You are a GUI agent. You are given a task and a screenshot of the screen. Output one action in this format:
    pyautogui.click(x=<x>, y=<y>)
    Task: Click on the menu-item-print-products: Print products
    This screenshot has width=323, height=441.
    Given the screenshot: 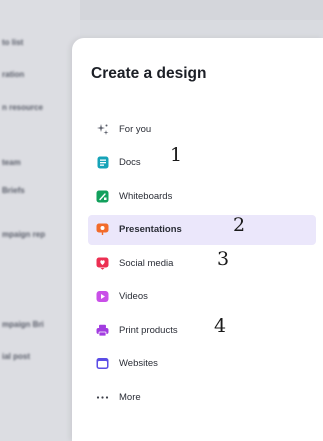 What is the action you would take?
    pyautogui.click(x=202, y=330)
    